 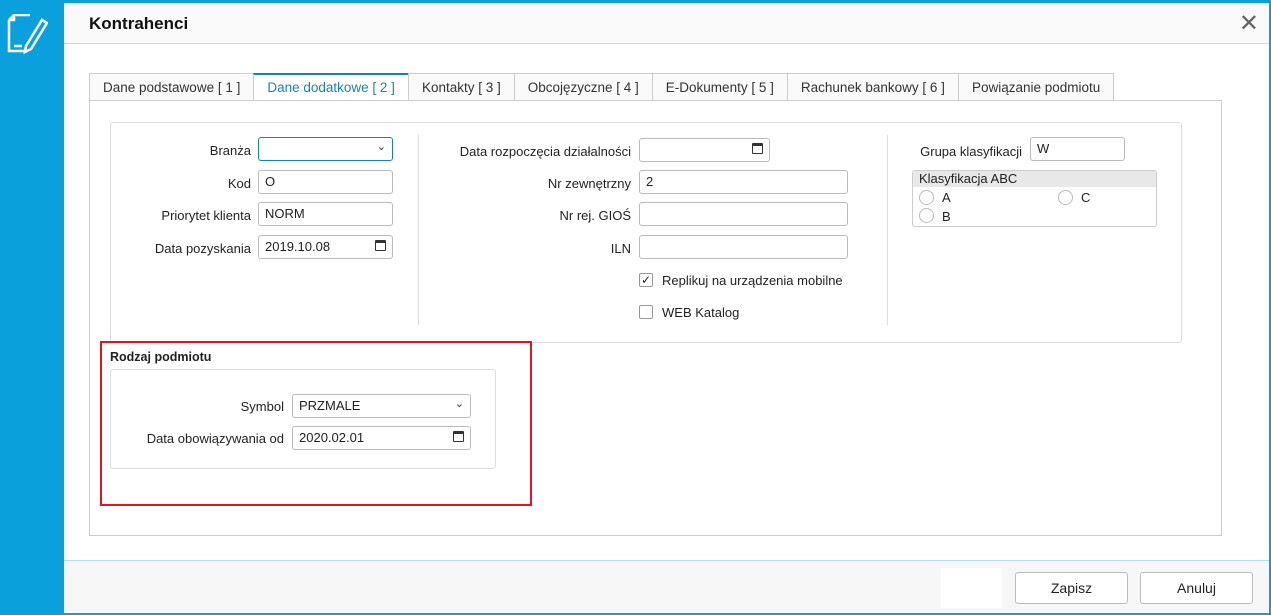 I want to click on tab-dane-podstawowe: Dane podstawowe [ 1 ], so click(x=172, y=87).